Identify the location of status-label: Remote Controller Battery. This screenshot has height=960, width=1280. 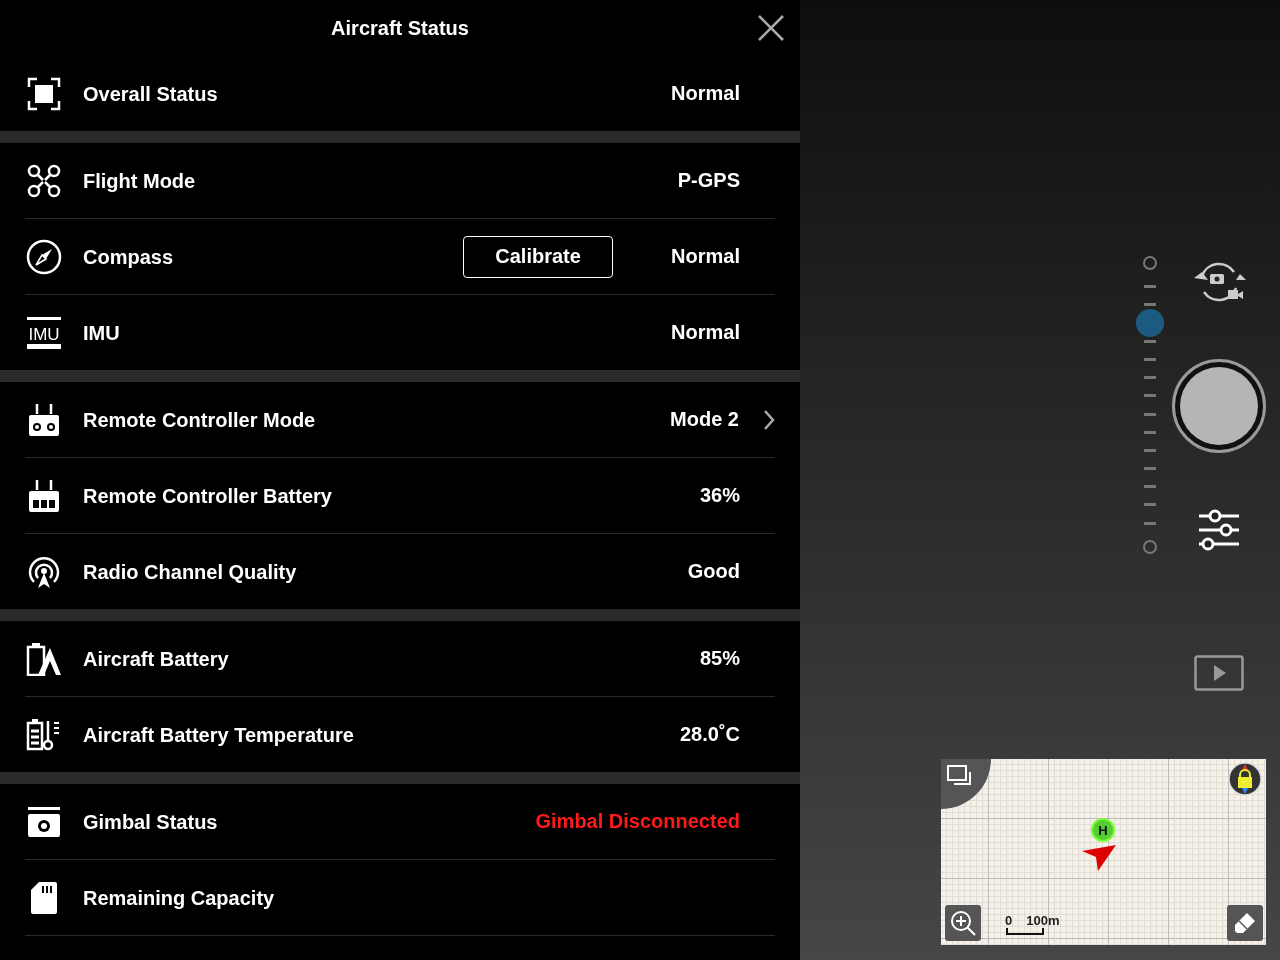
(208, 495).